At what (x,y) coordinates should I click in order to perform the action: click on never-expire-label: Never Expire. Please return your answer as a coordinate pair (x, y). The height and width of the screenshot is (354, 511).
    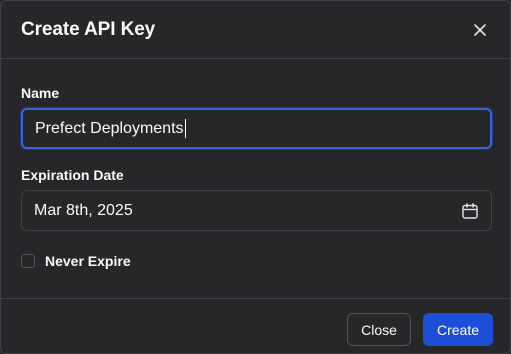
    Looking at the image, I should click on (88, 261).